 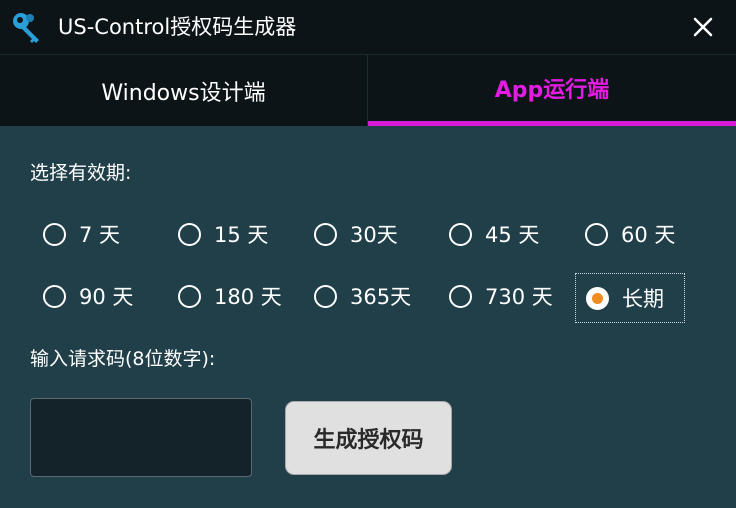 What do you see at coordinates (183, 93) in the screenshot?
I see `tab-label: Windows设计端` at bounding box center [183, 93].